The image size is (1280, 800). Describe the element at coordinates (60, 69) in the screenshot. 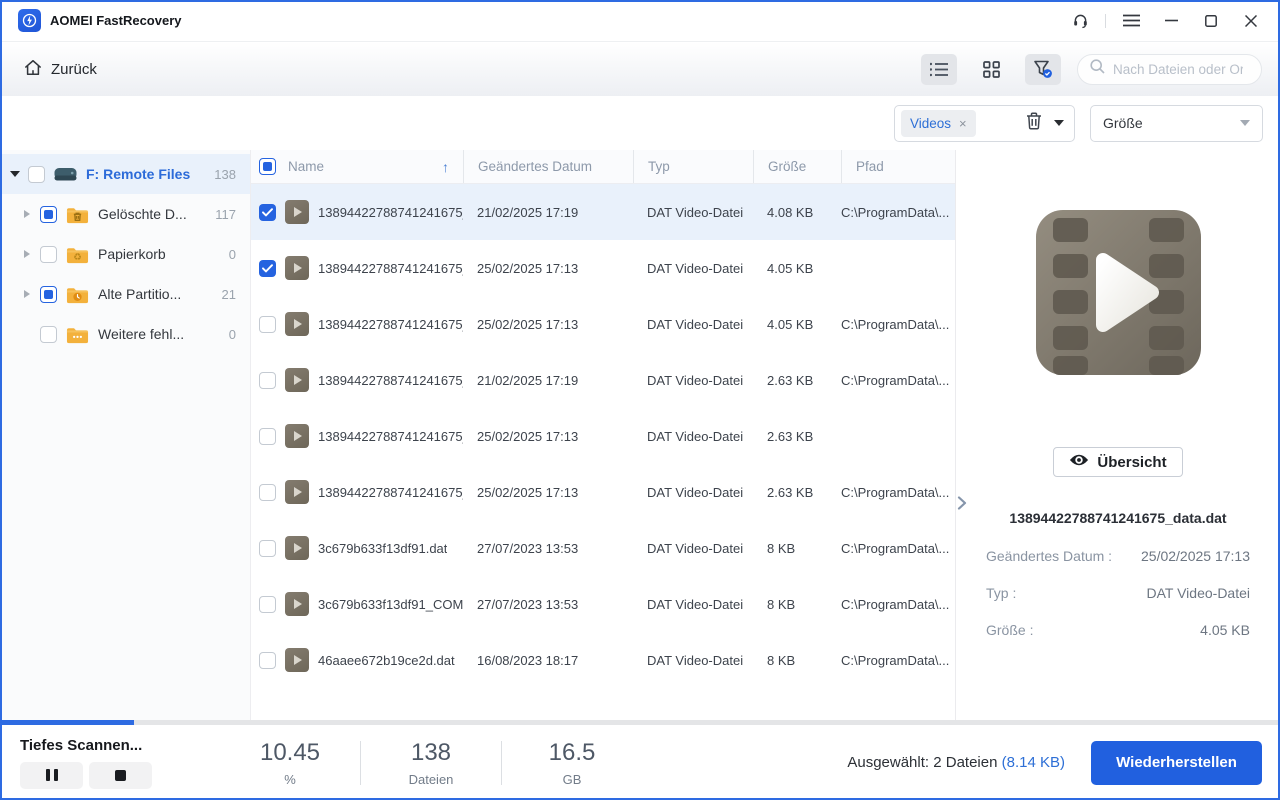

I see `back-button: Zurück` at that location.